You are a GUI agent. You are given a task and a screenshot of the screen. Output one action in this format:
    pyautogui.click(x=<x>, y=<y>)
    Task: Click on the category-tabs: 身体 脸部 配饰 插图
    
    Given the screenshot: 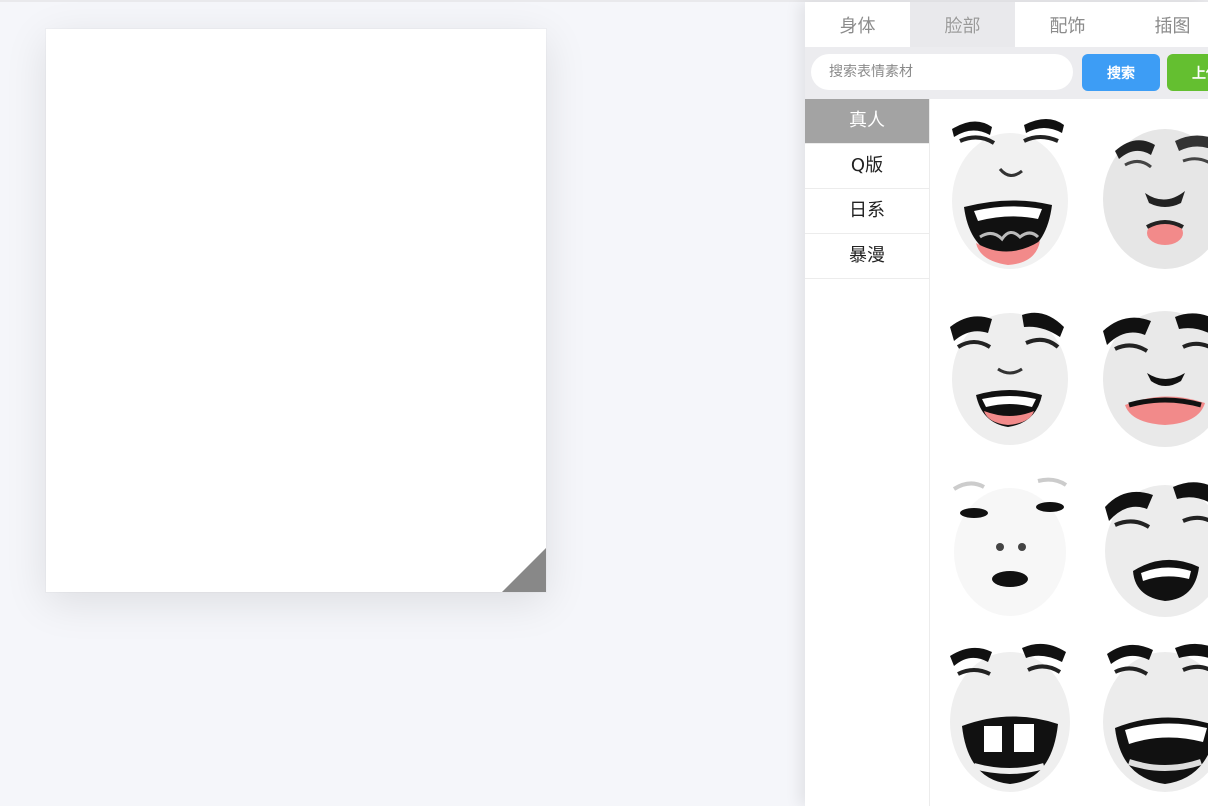 What is the action you would take?
    pyautogui.click(x=1006, y=24)
    